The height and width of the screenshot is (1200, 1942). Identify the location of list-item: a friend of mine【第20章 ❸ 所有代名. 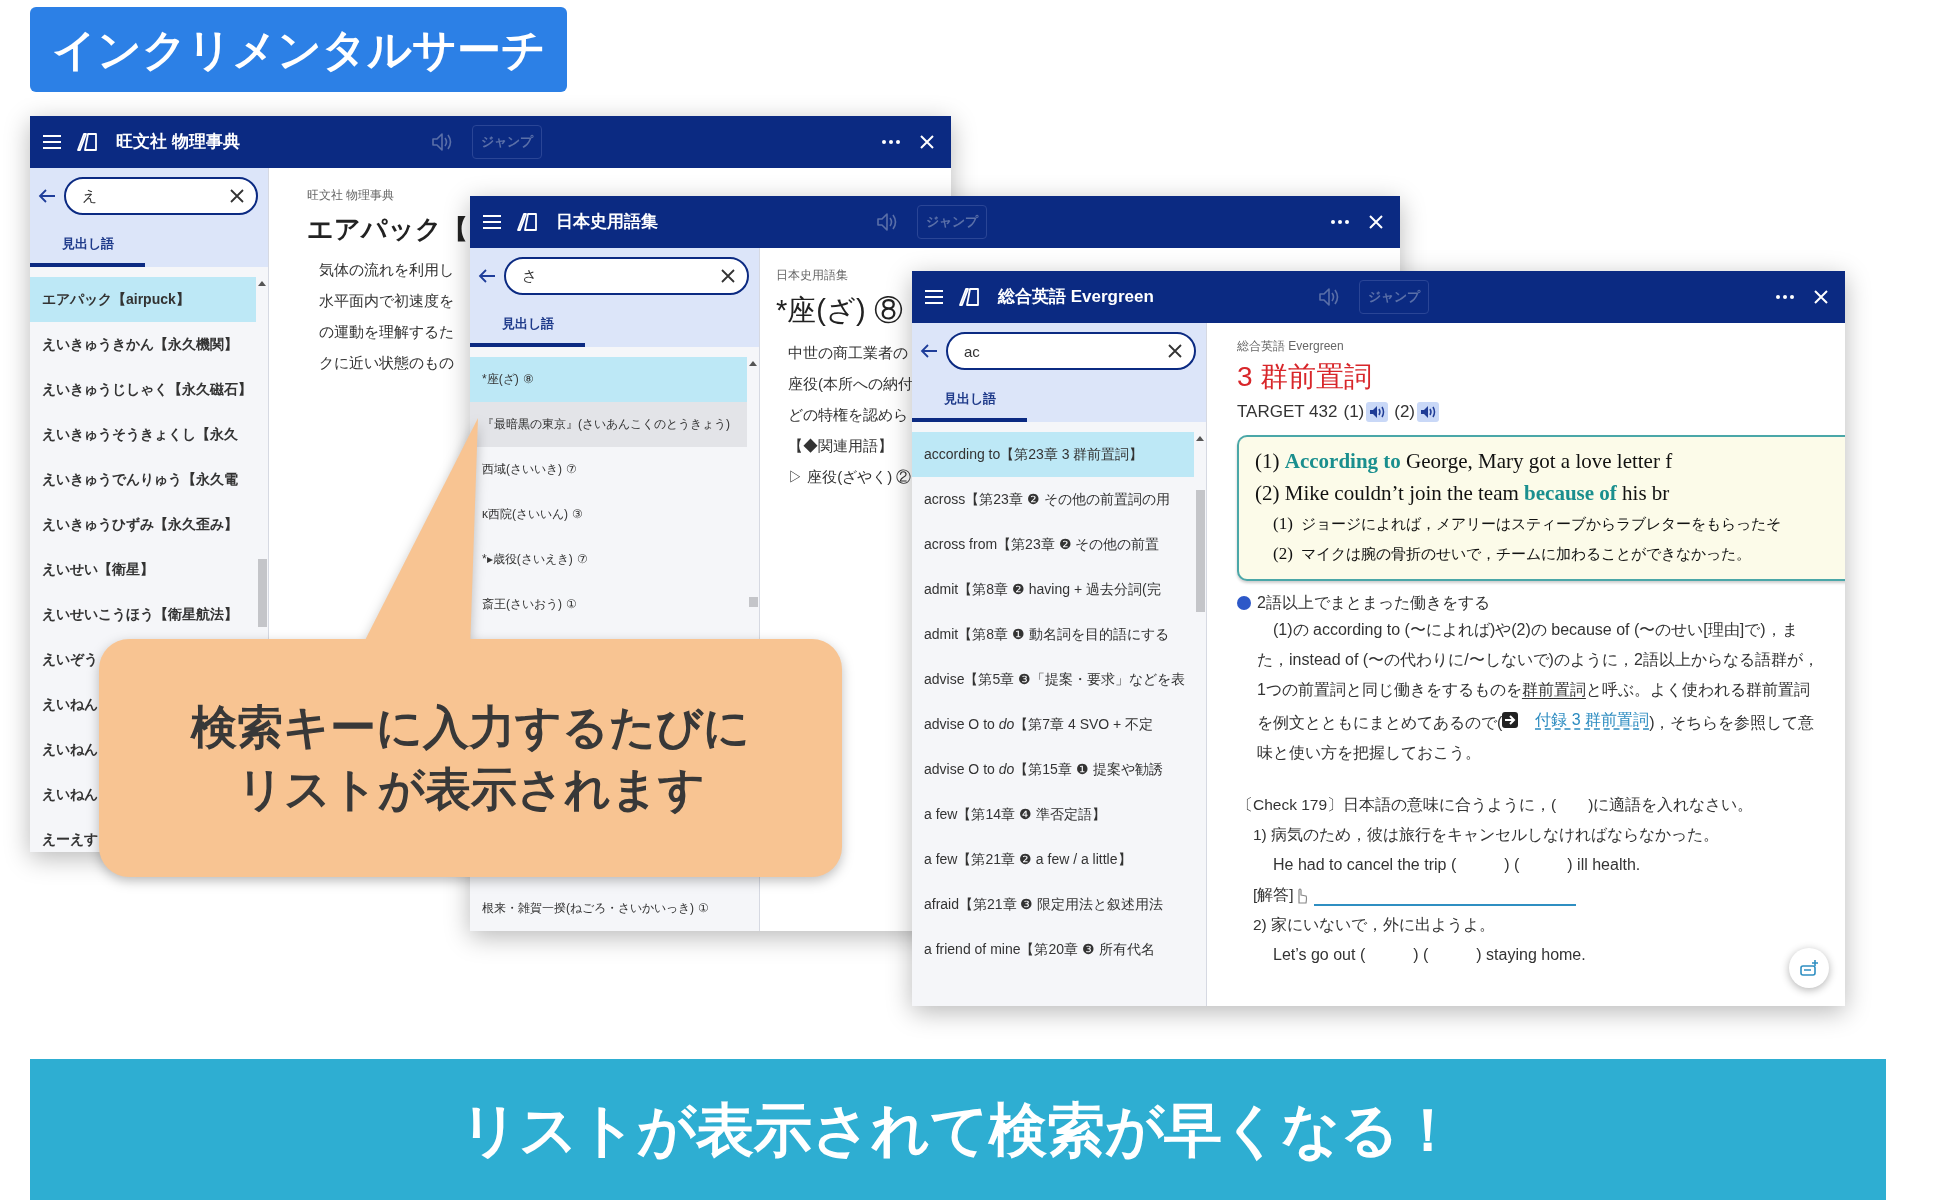
(1053, 949).